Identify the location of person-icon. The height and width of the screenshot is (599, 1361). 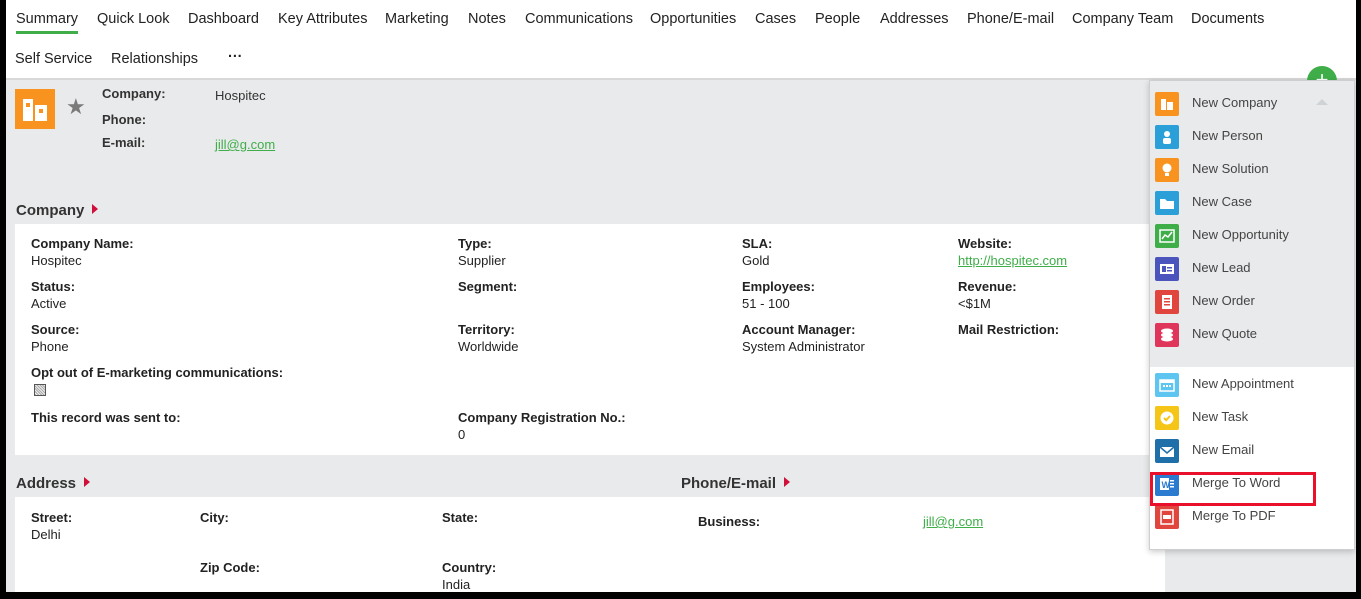
(1167, 137).